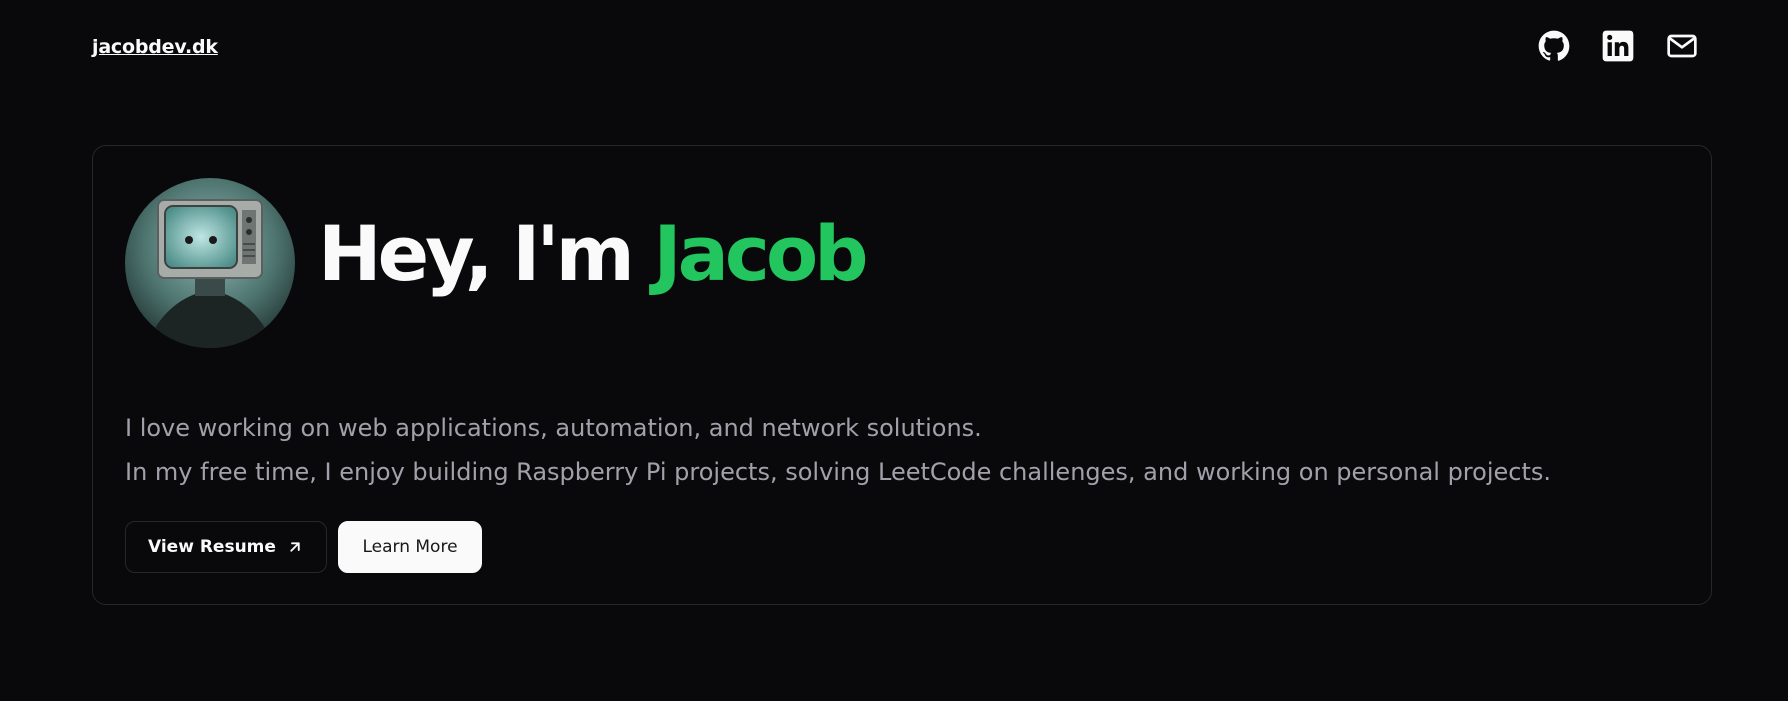  Describe the element at coordinates (212, 547) in the screenshot. I see `view-resume-label: View Resume` at that location.